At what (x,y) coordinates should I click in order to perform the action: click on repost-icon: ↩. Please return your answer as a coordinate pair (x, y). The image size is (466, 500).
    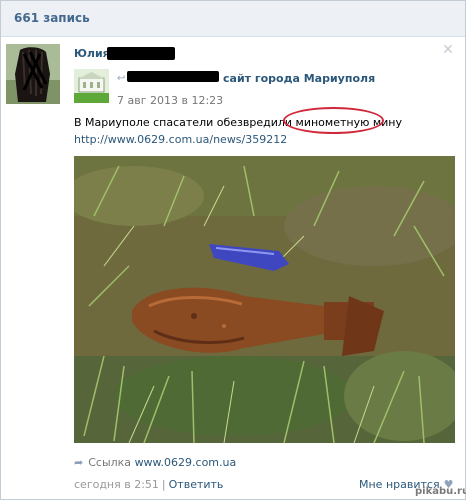
    Looking at the image, I should click on (121, 78).